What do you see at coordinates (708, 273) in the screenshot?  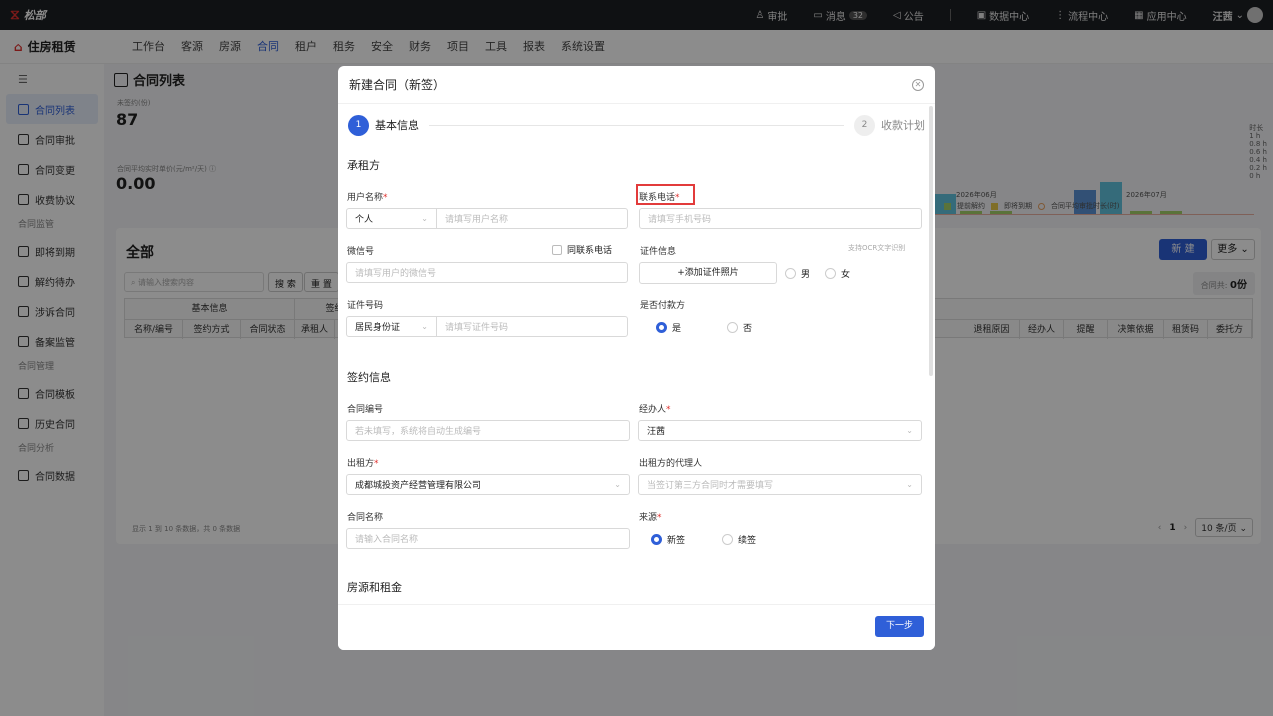 I see `add-cert-button: +添加证件照片` at bounding box center [708, 273].